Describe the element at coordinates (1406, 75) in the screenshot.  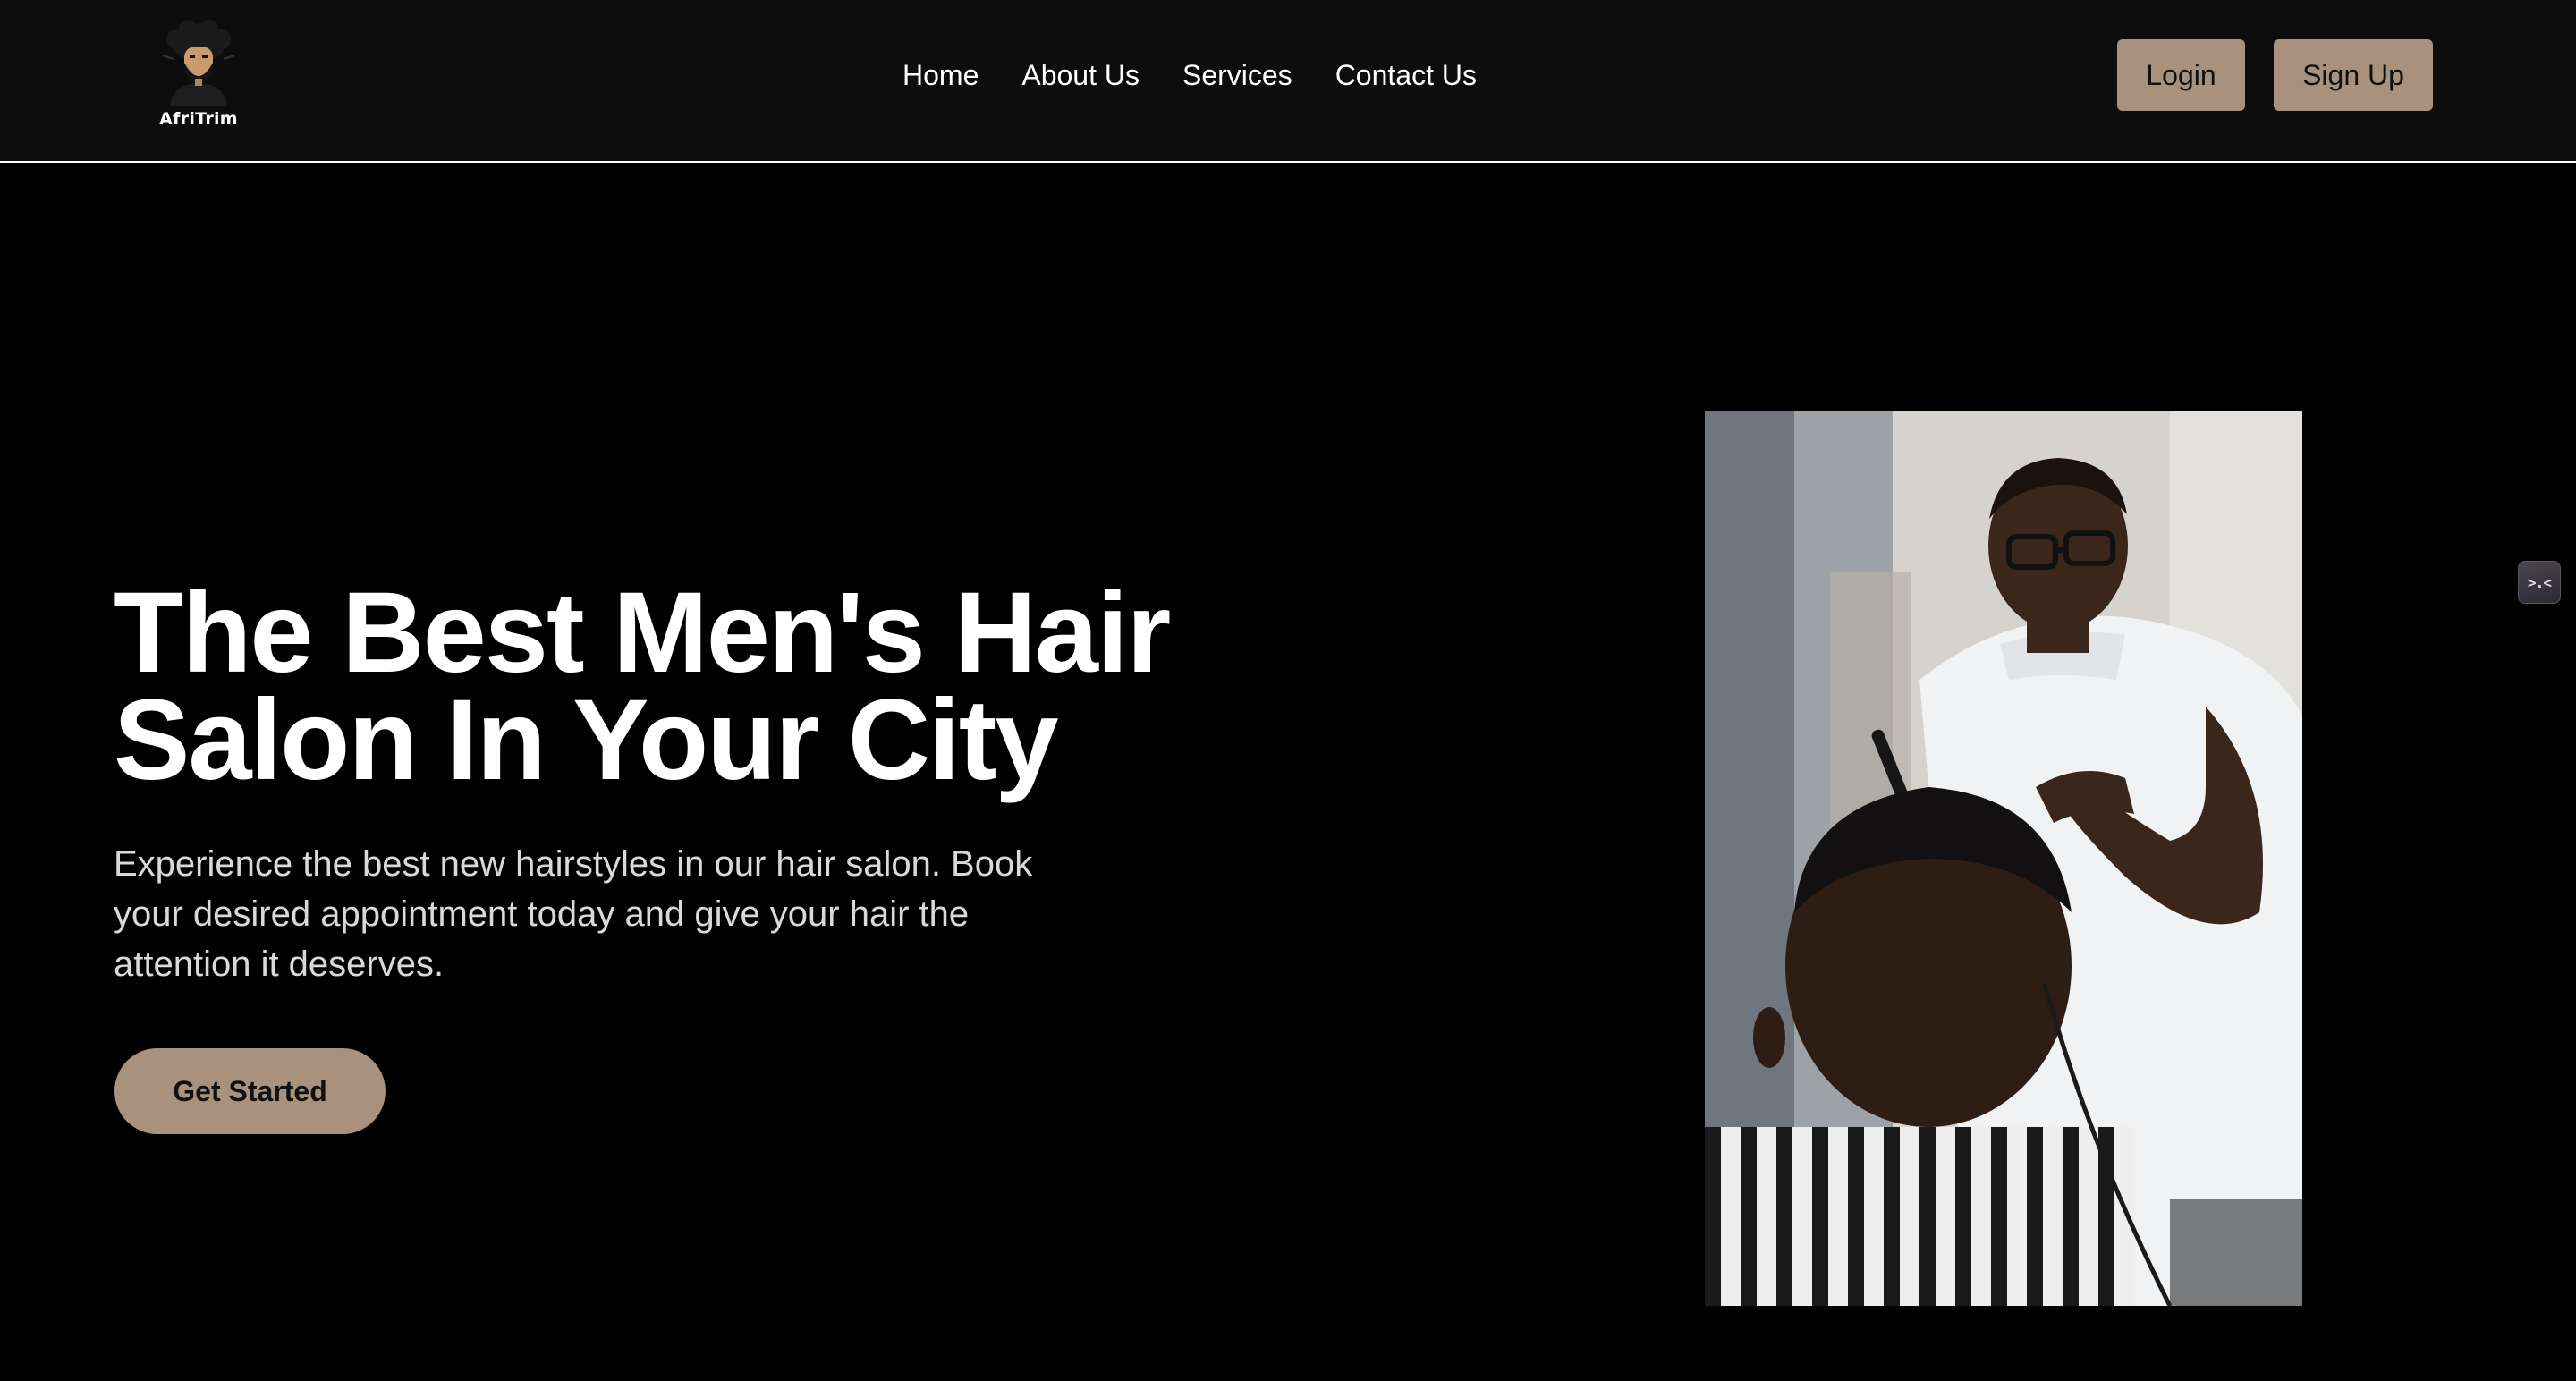
I see `nav-contact-us-link: Contact Us` at that location.